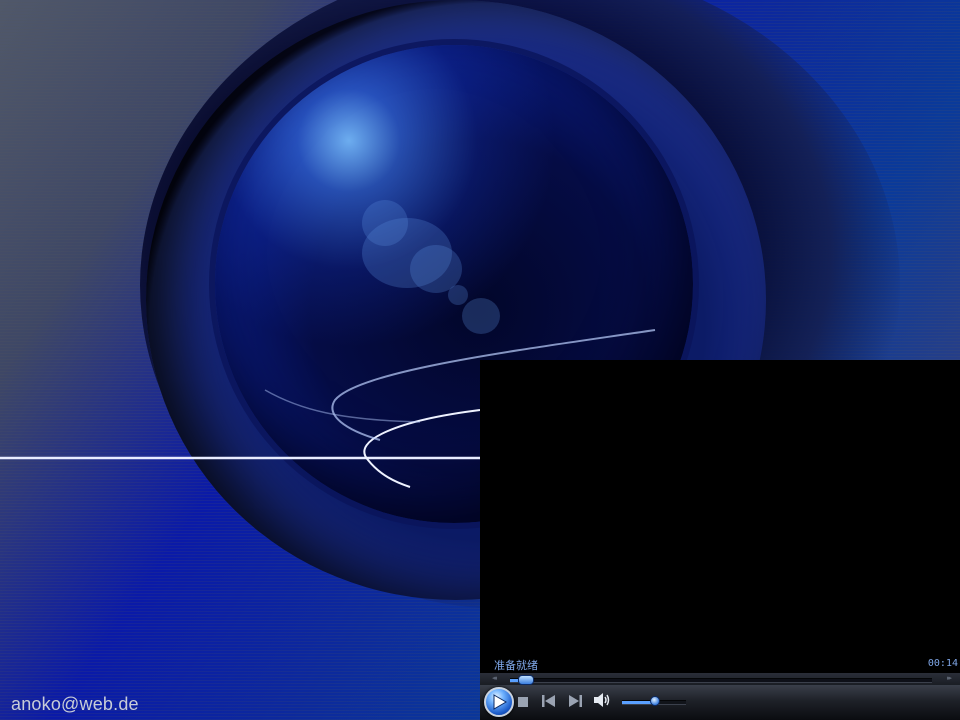 This screenshot has width=960, height=720. I want to click on next-icon, so click(575, 701).